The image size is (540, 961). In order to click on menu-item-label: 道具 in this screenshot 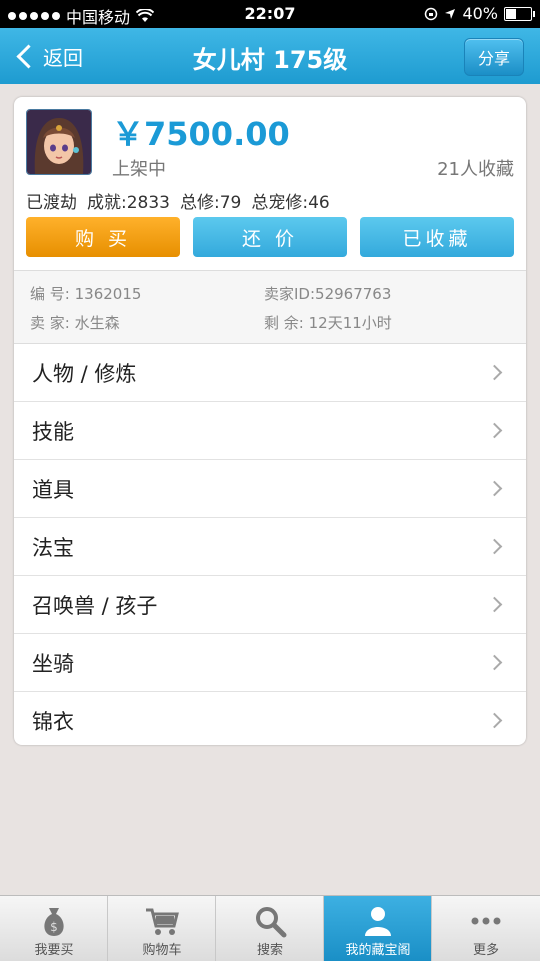, I will do `click(53, 489)`.